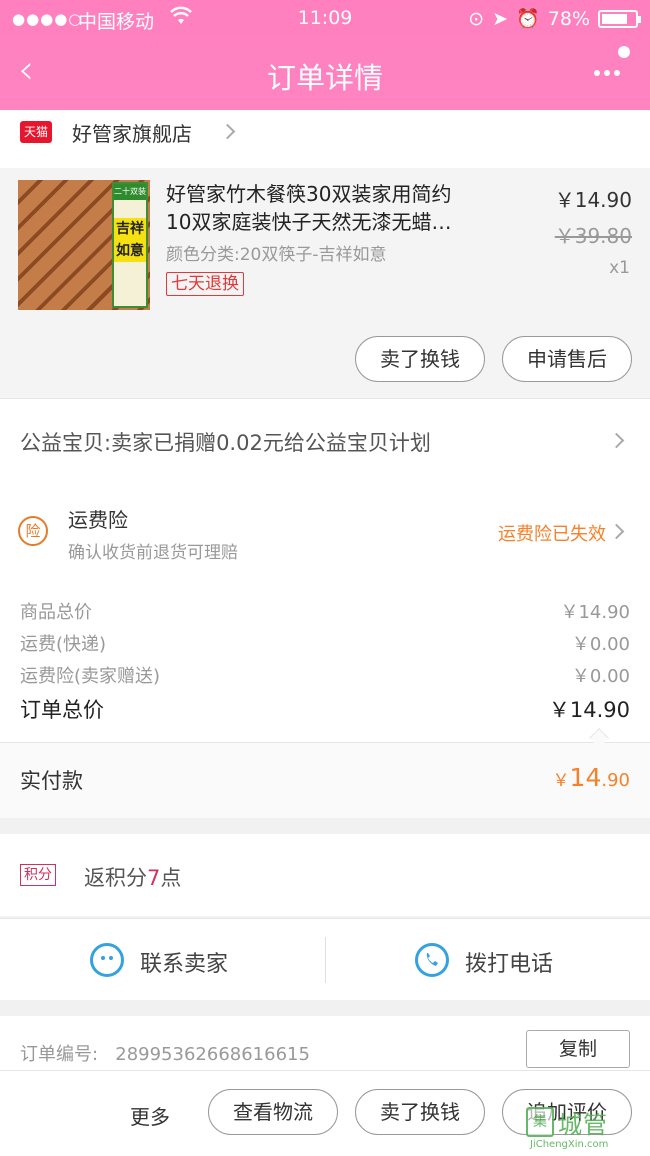  I want to click on shipping-insurance-row: 险 运费险 确认收货前退货可理赔 运费险已失效, so click(325, 532).